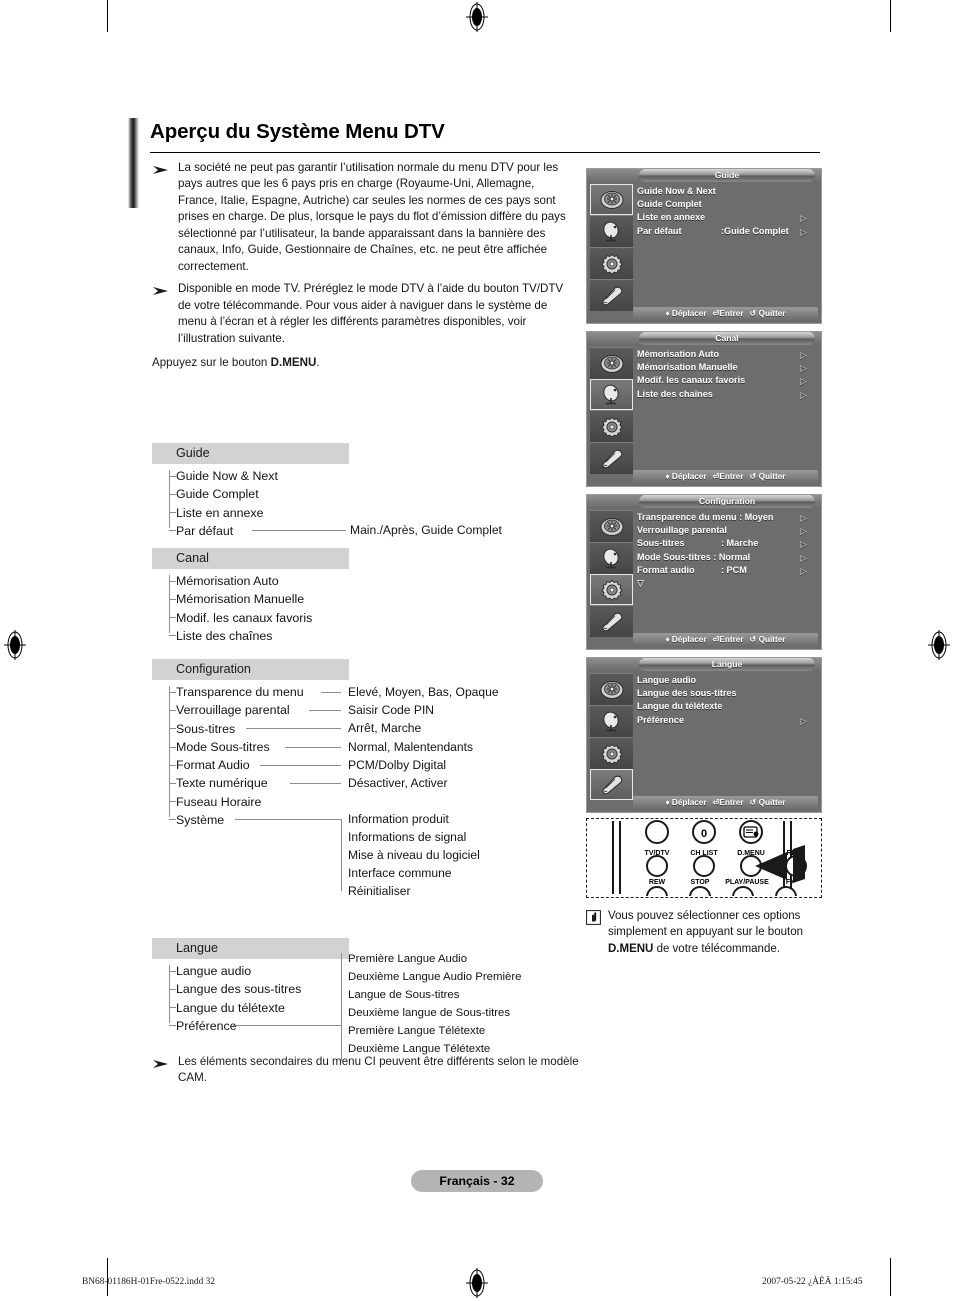  What do you see at coordinates (400, 873) in the screenshot?
I see `tree-system-value: Interface commune` at bounding box center [400, 873].